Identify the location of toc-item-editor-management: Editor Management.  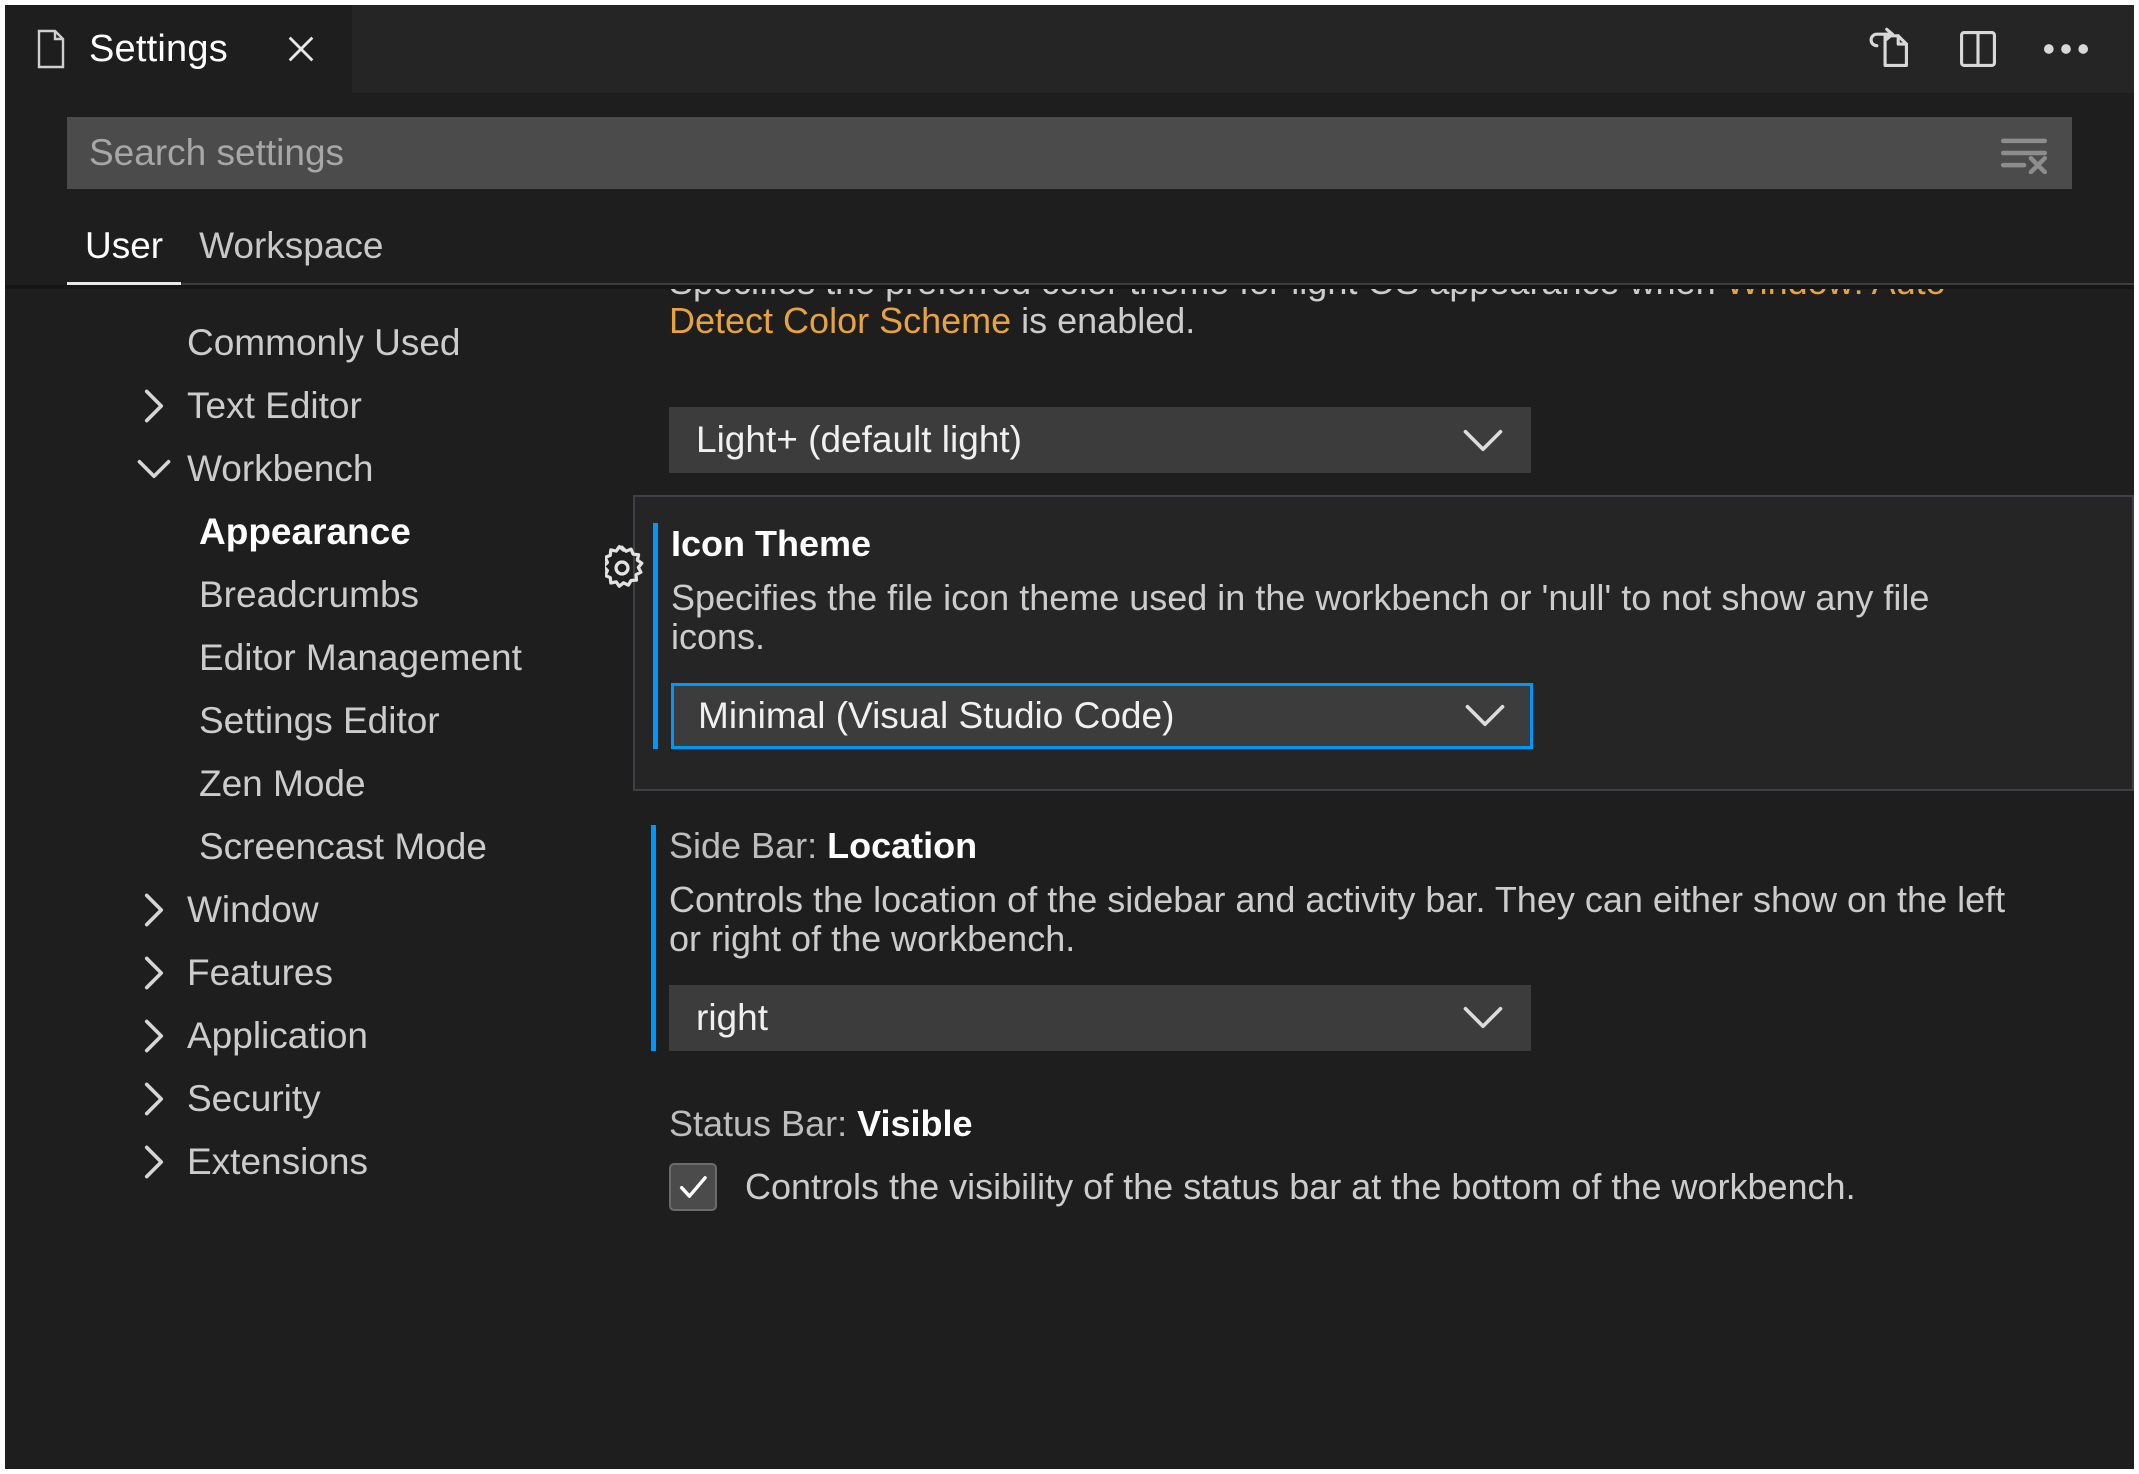
(305, 657).